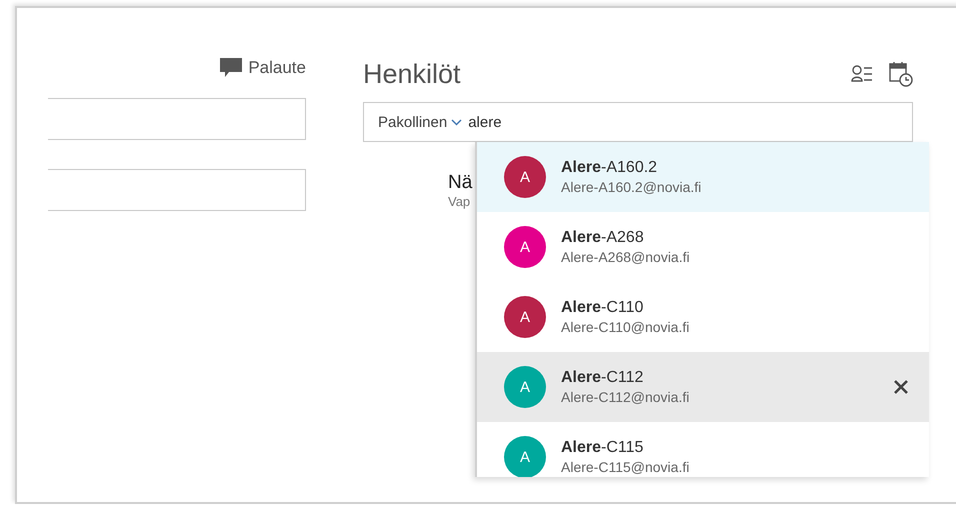  Describe the element at coordinates (625, 327) in the screenshot. I see `contact-email: Alere-C110@novia.fi` at that location.